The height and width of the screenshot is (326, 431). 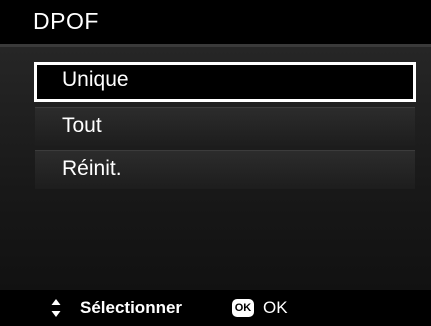 What do you see at coordinates (225, 169) in the screenshot?
I see `menu-item-reinit: Réinit.` at bounding box center [225, 169].